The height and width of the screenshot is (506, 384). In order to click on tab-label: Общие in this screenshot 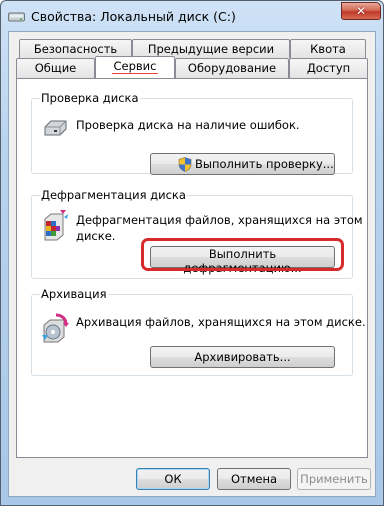, I will do `click(55, 68)`.